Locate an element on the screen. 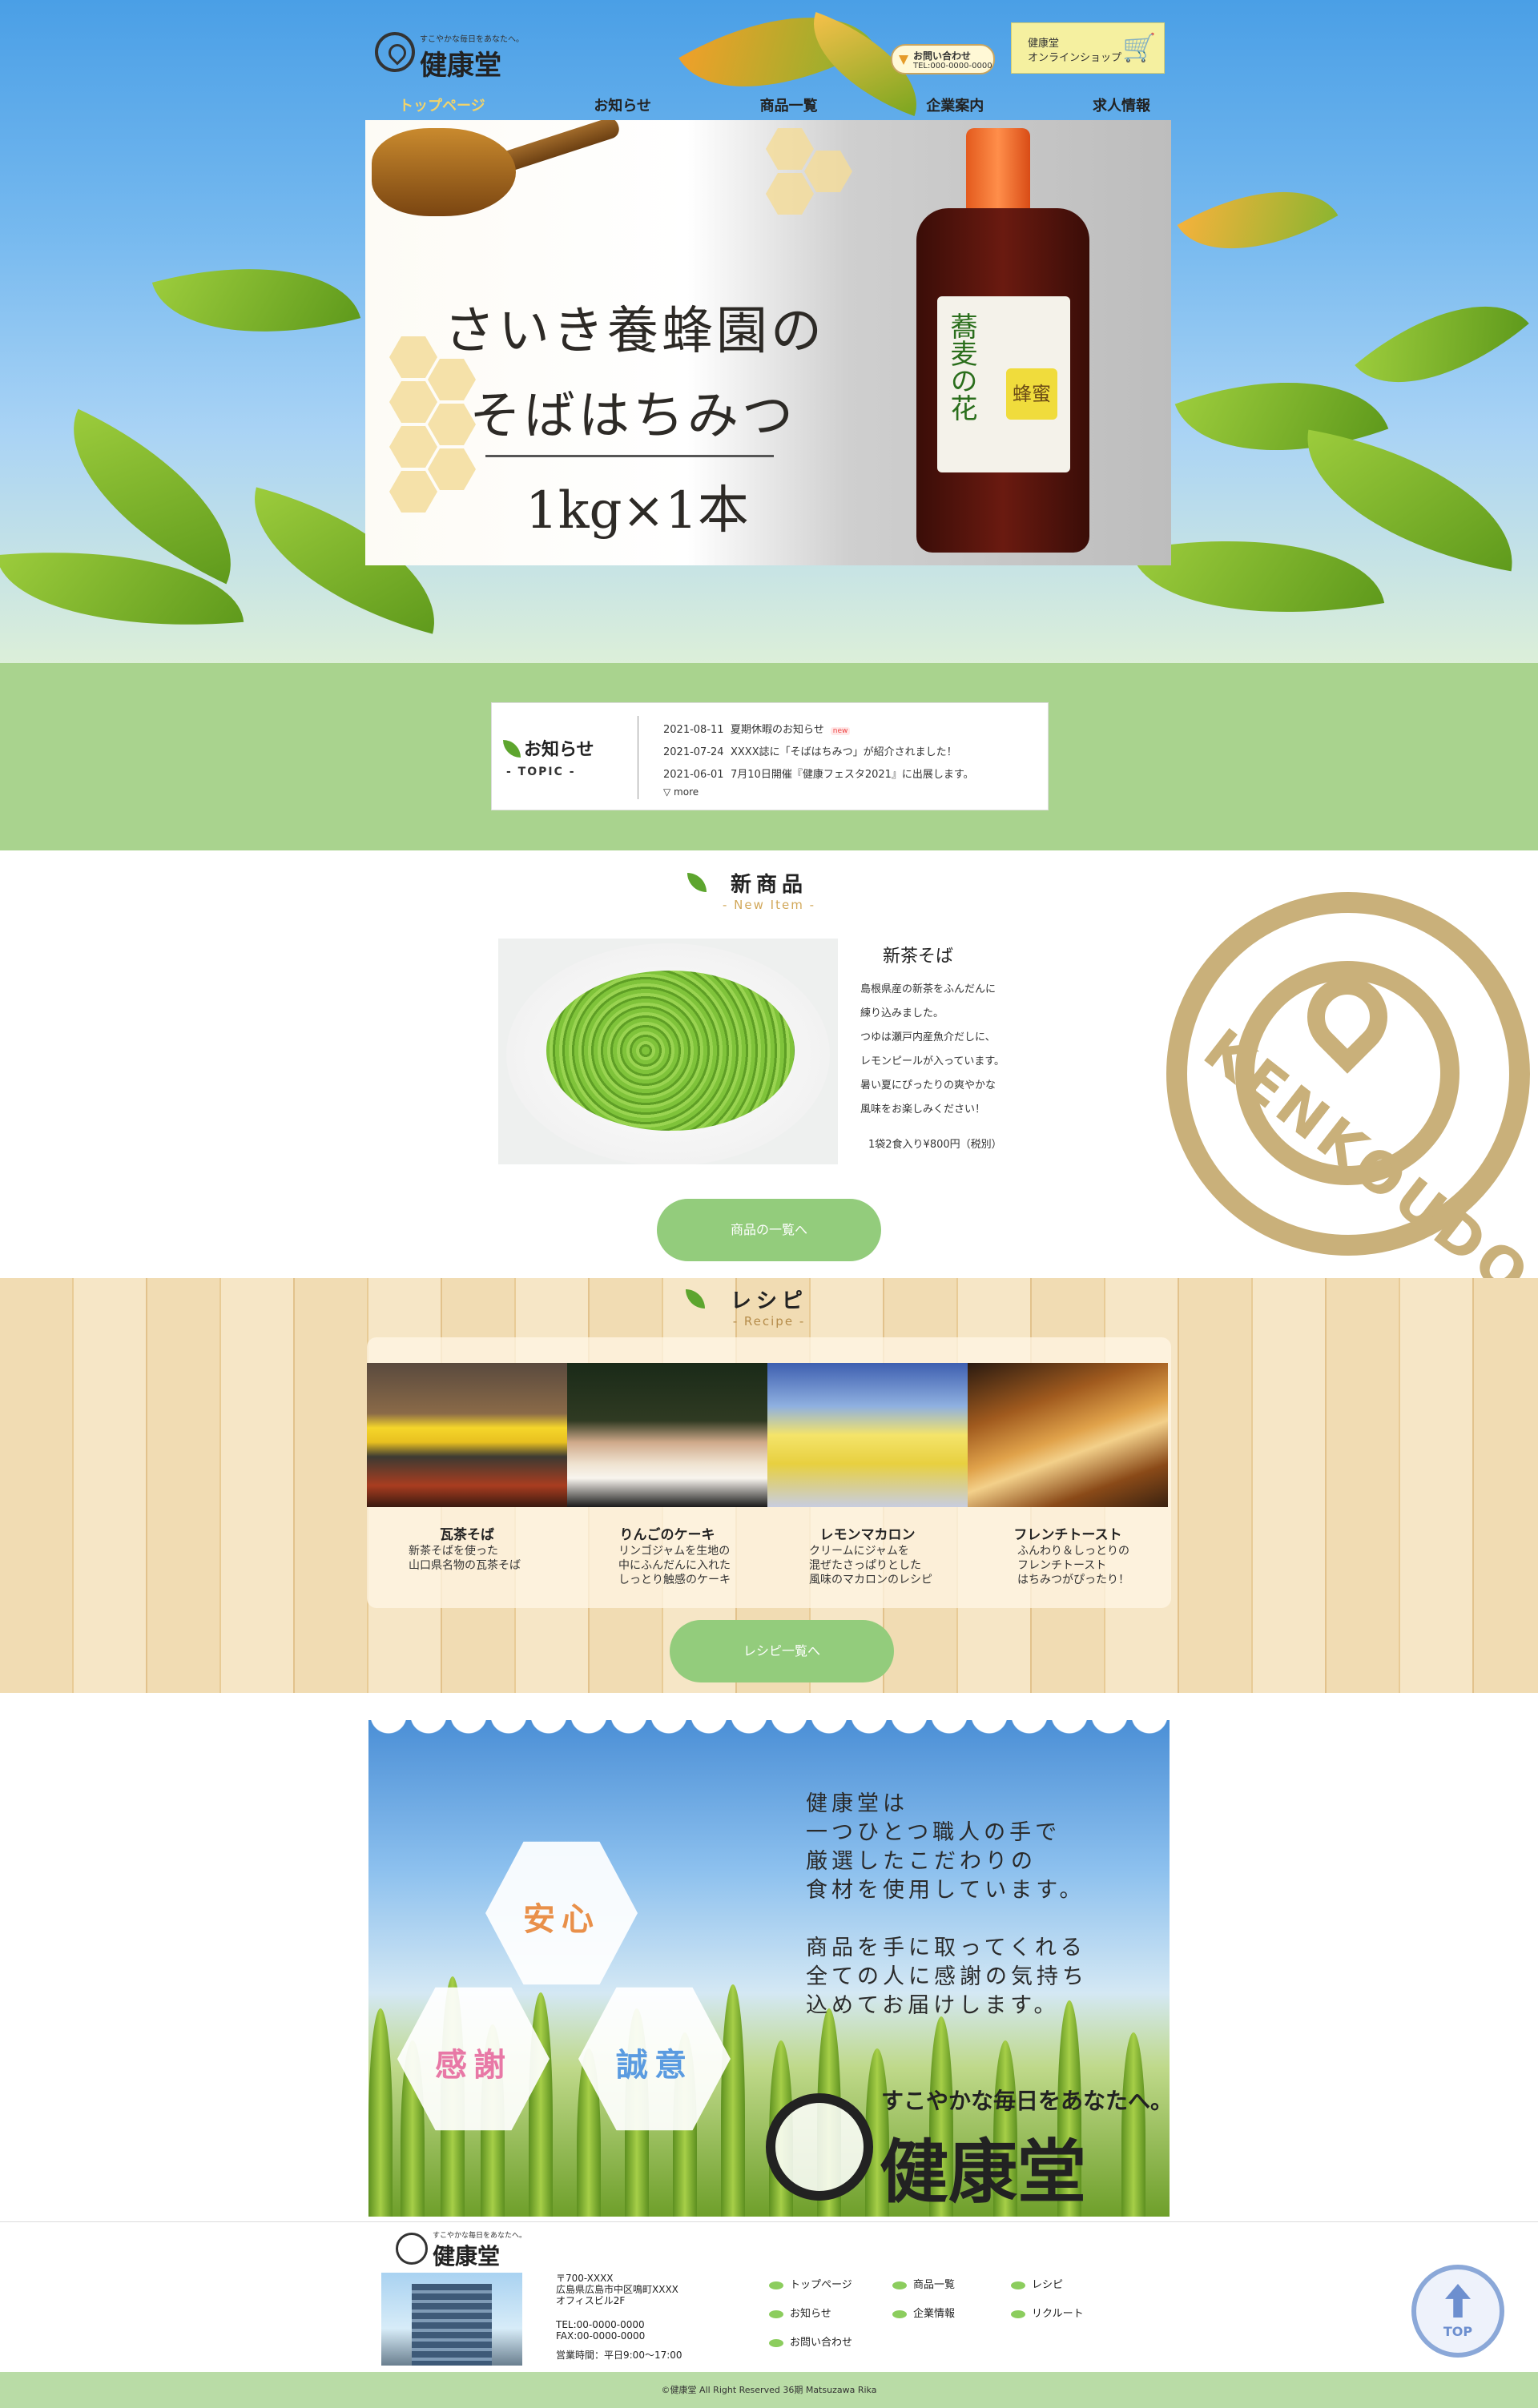  nav-item-company: 企業案内 is located at coordinates (955, 107).